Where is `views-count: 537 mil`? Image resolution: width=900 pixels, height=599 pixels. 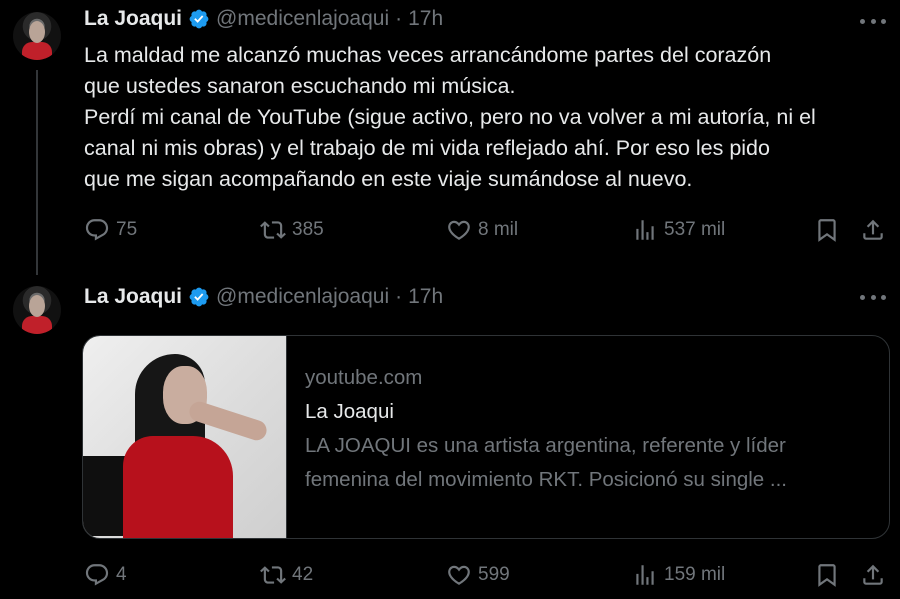 views-count: 537 mil is located at coordinates (695, 229).